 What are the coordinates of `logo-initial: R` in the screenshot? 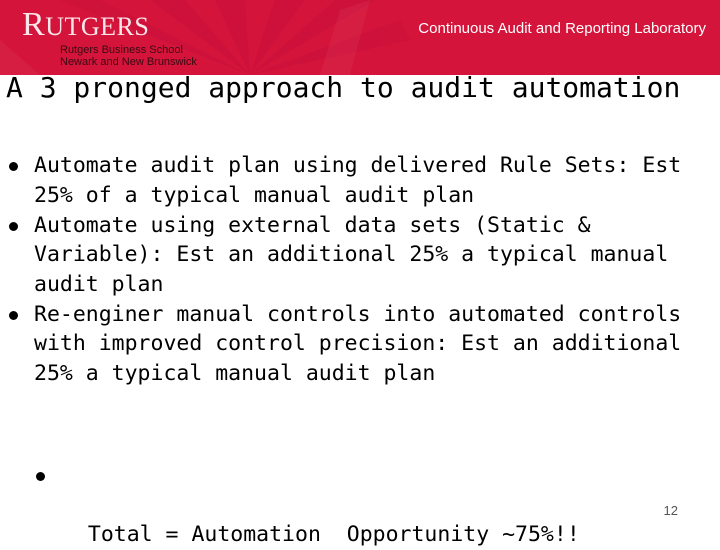 It's located at (34, 24).